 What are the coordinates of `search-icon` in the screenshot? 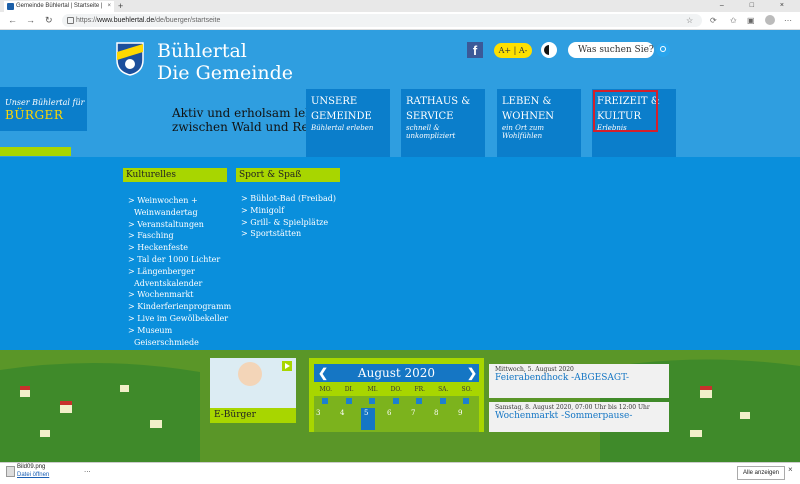 It's located at (663, 50).